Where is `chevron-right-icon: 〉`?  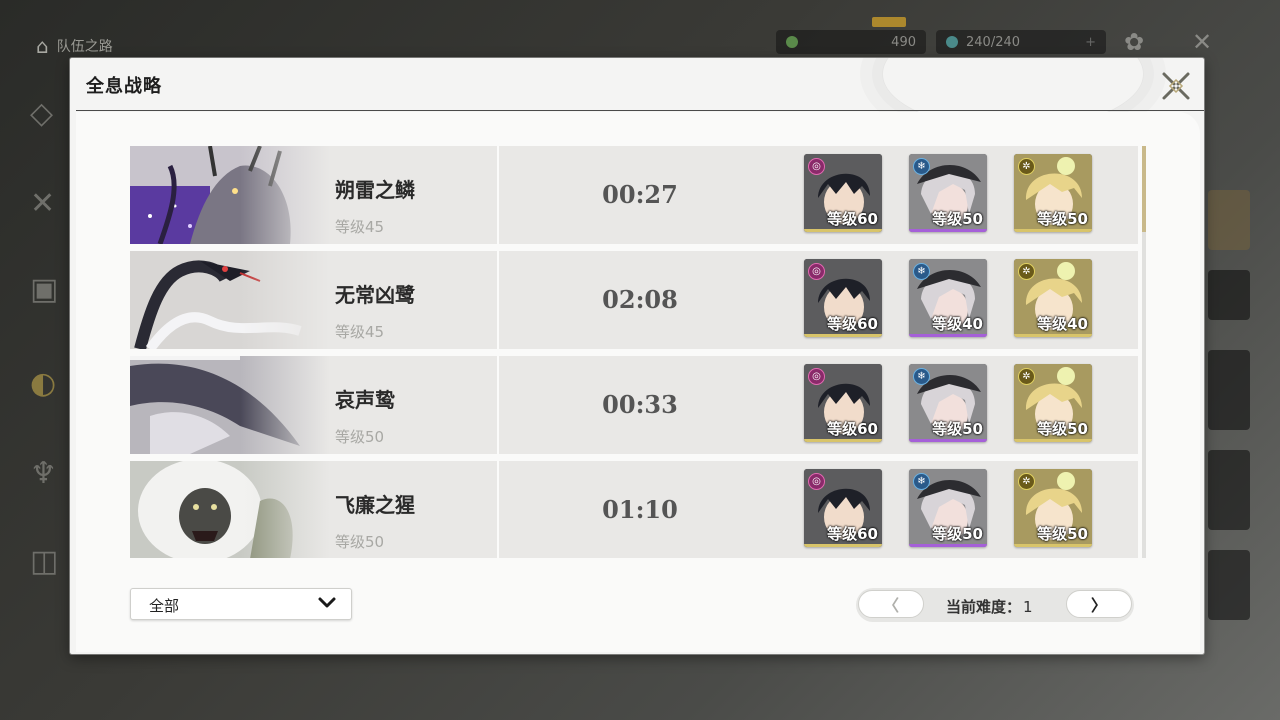
chevron-right-icon: 〉 is located at coordinates (1098, 605).